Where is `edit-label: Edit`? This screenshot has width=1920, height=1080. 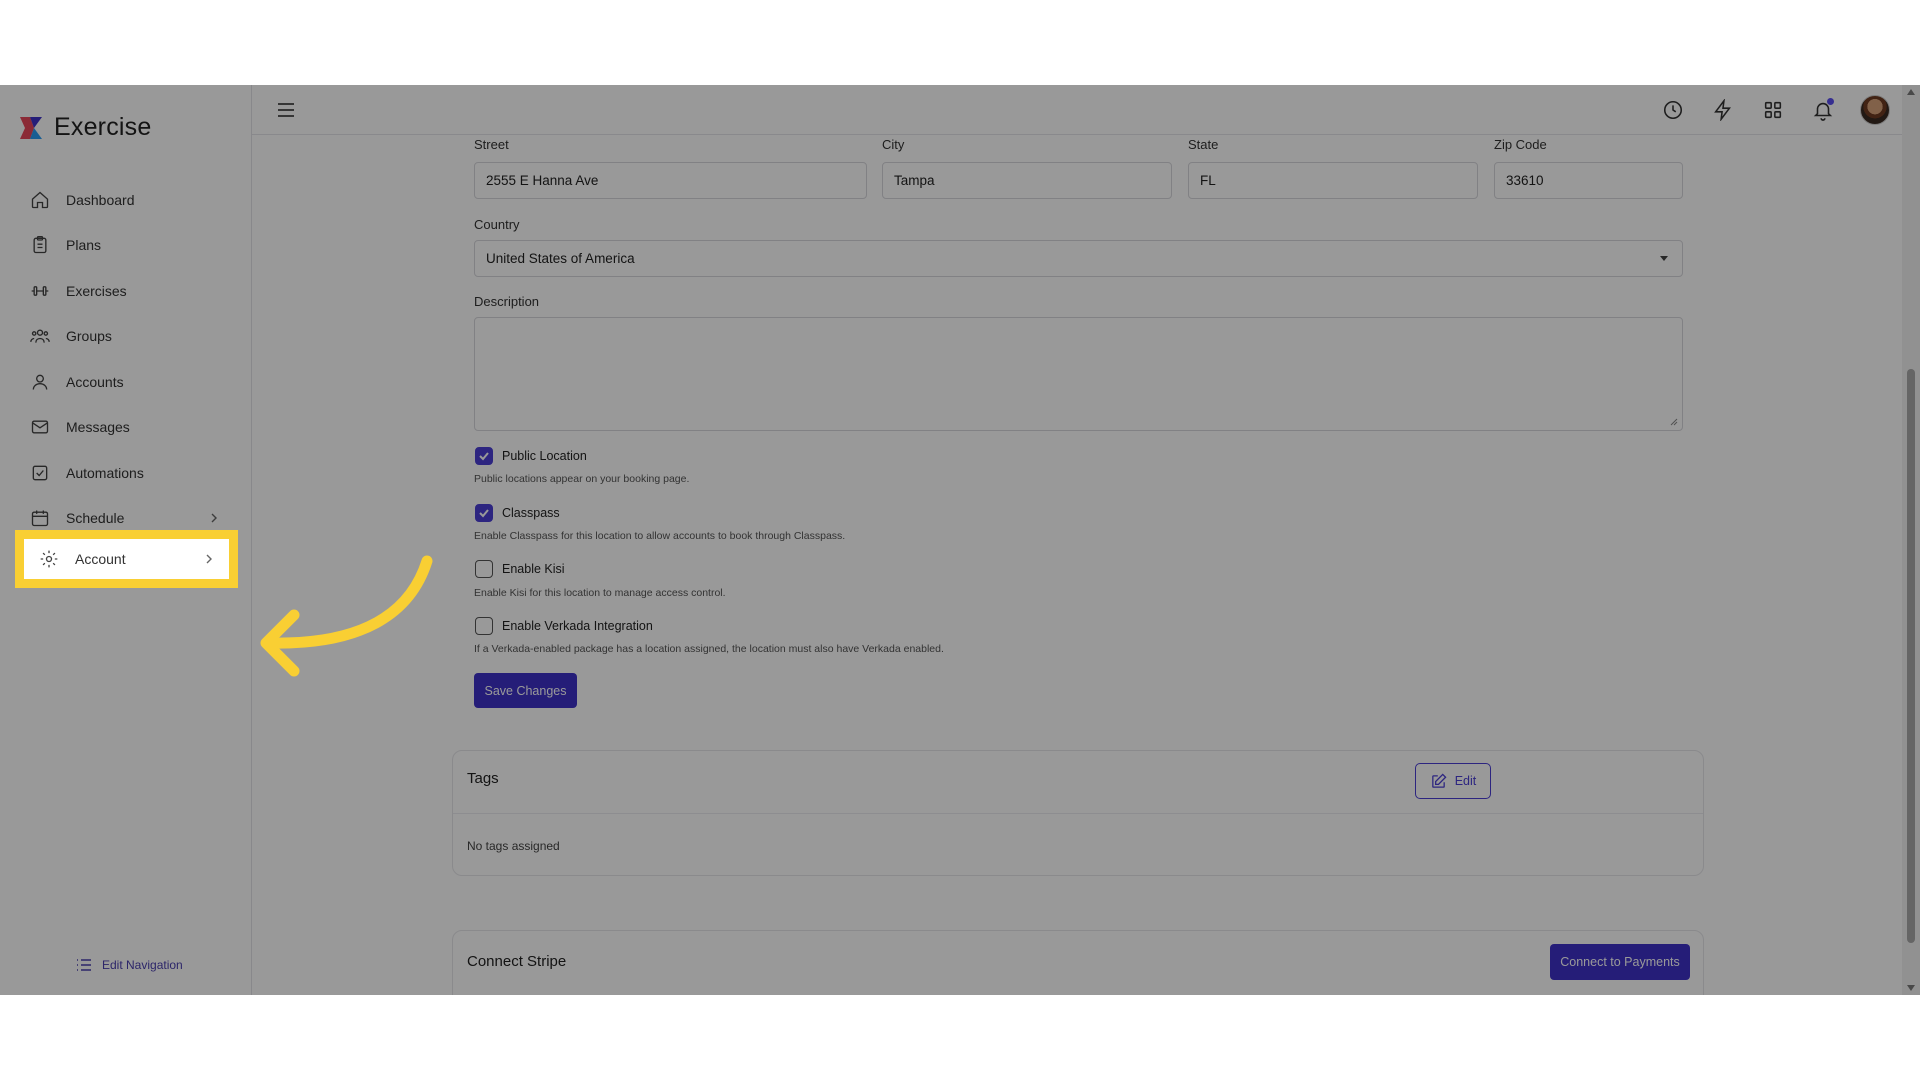 edit-label: Edit is located at coordinates (1465, 781).